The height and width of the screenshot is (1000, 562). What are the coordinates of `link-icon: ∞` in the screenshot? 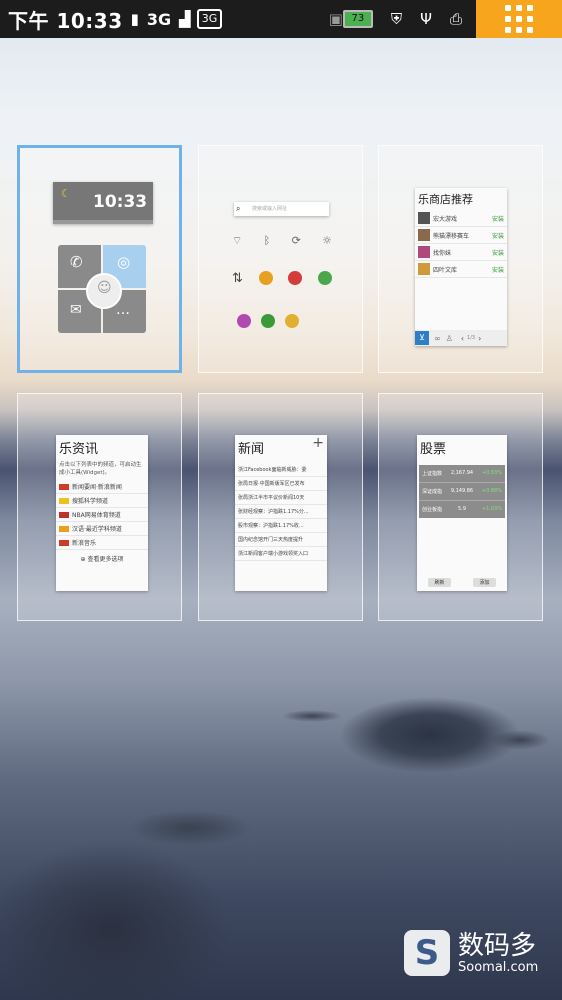 It's located at (437, 338).